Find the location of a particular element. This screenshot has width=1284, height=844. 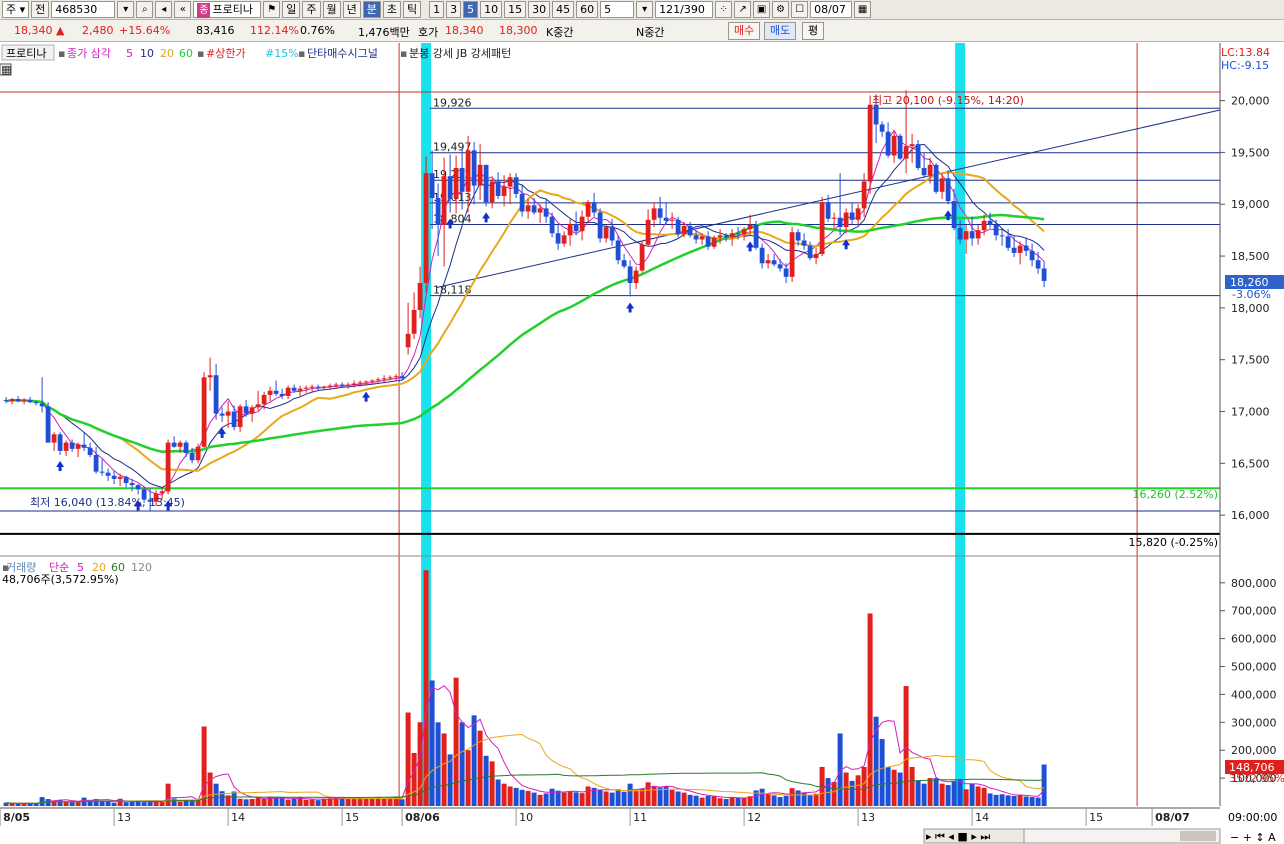

stock-code-input: 468530 is located at coordinates (83, 9).